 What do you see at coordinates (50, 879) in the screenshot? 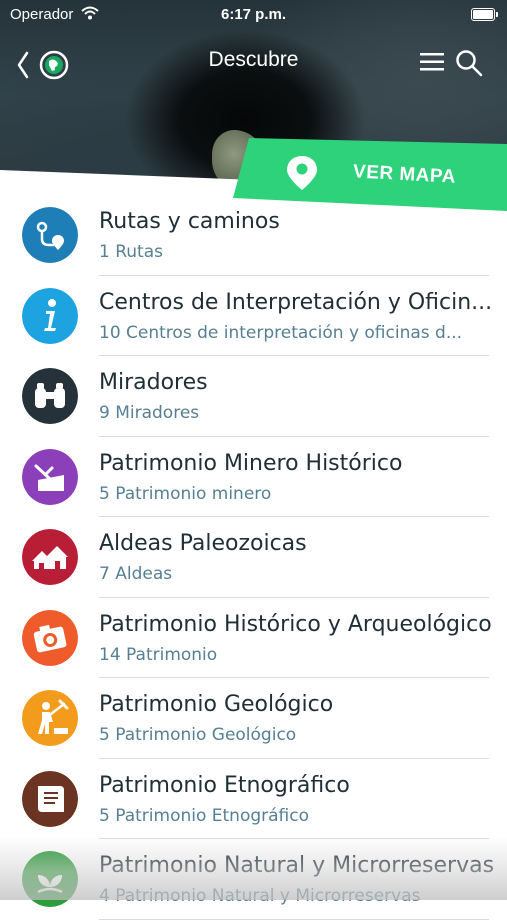
I see `plant-icon` at bounding box center [50, 879].